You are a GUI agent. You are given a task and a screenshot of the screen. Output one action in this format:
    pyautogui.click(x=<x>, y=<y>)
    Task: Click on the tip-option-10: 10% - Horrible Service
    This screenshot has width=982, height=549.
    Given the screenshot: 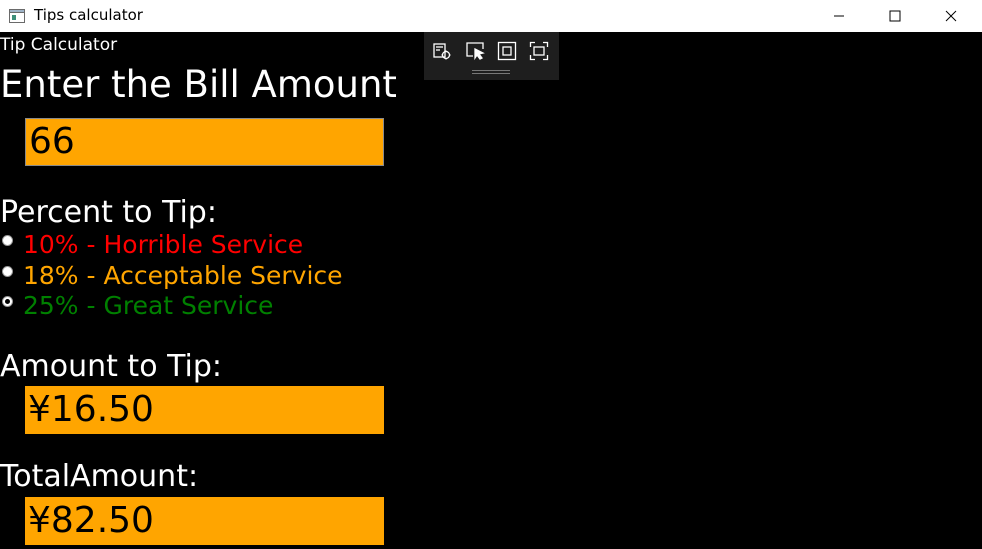 What is the action you would take?
    pyautogui.click(x=152, y=246)
    